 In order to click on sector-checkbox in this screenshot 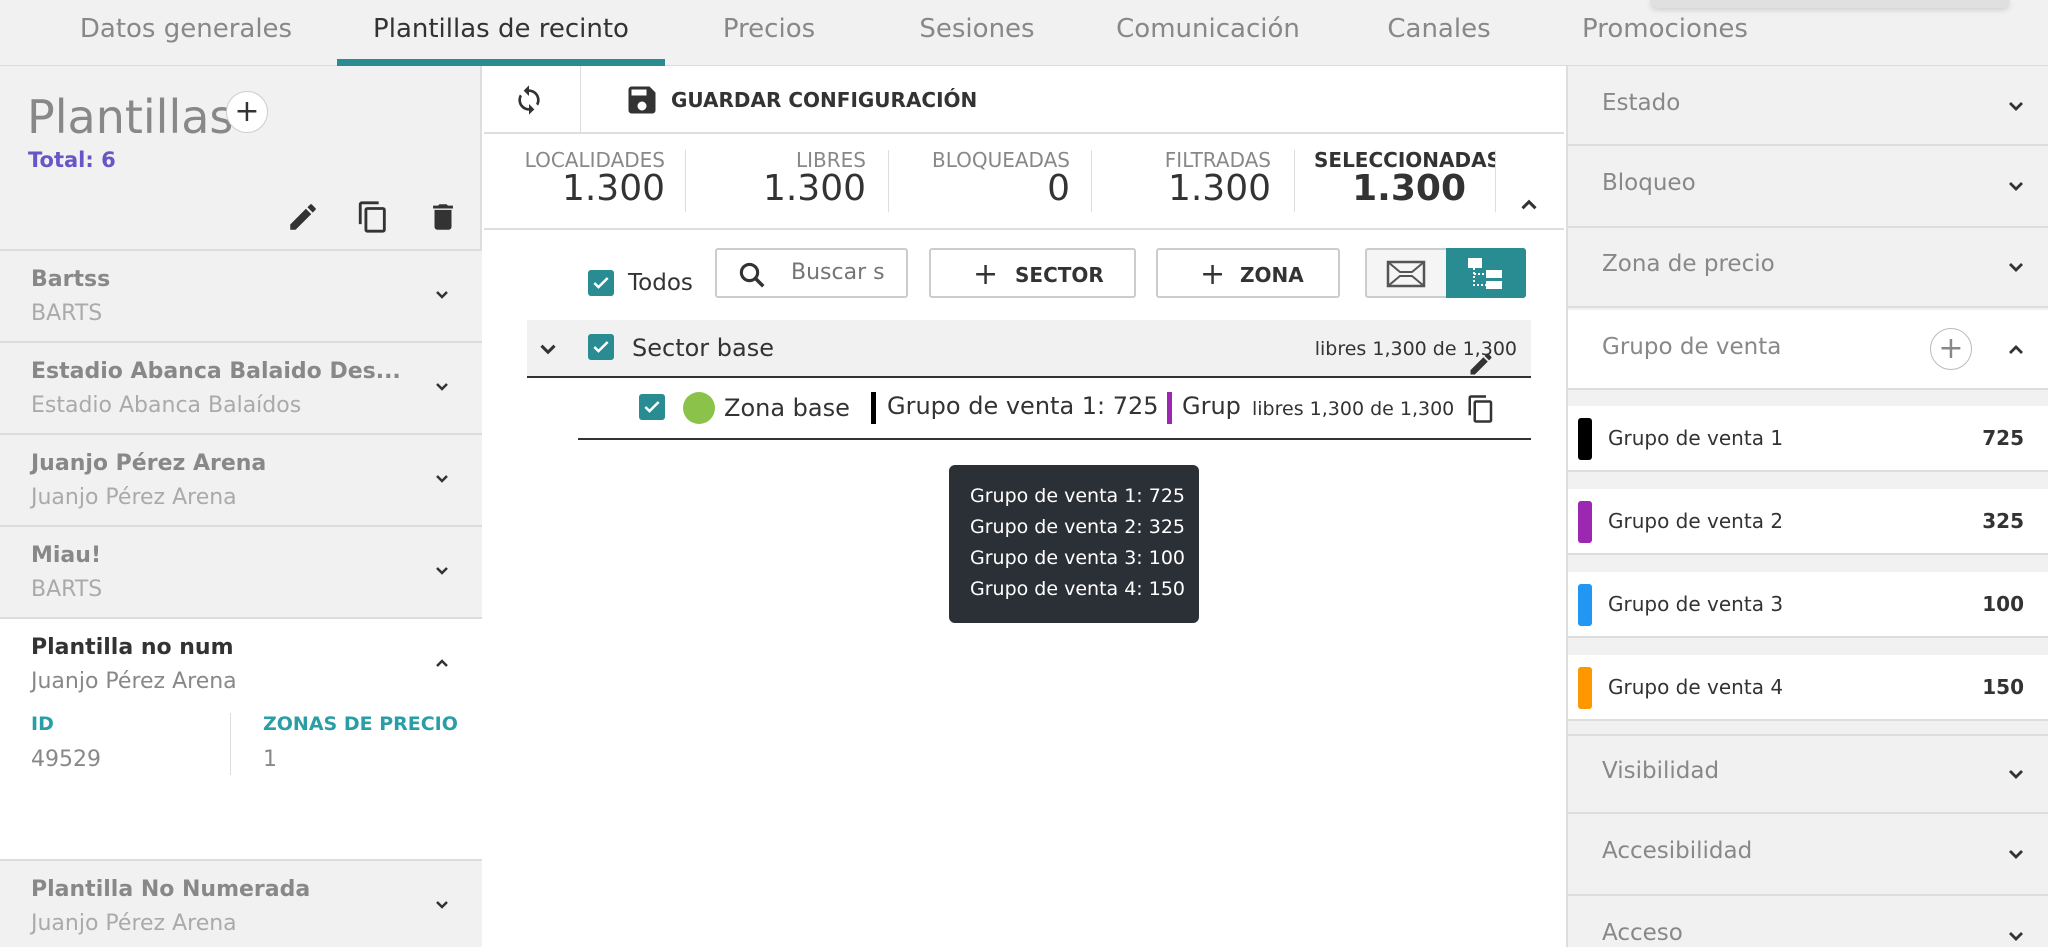, I will do `click(601, 347)`.